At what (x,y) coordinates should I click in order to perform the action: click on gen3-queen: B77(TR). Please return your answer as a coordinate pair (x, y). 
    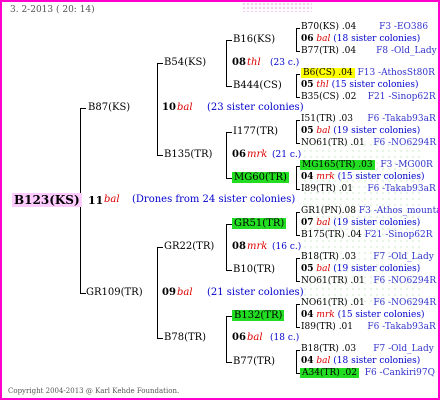
    Looking at the image, I should click on (254, 362).